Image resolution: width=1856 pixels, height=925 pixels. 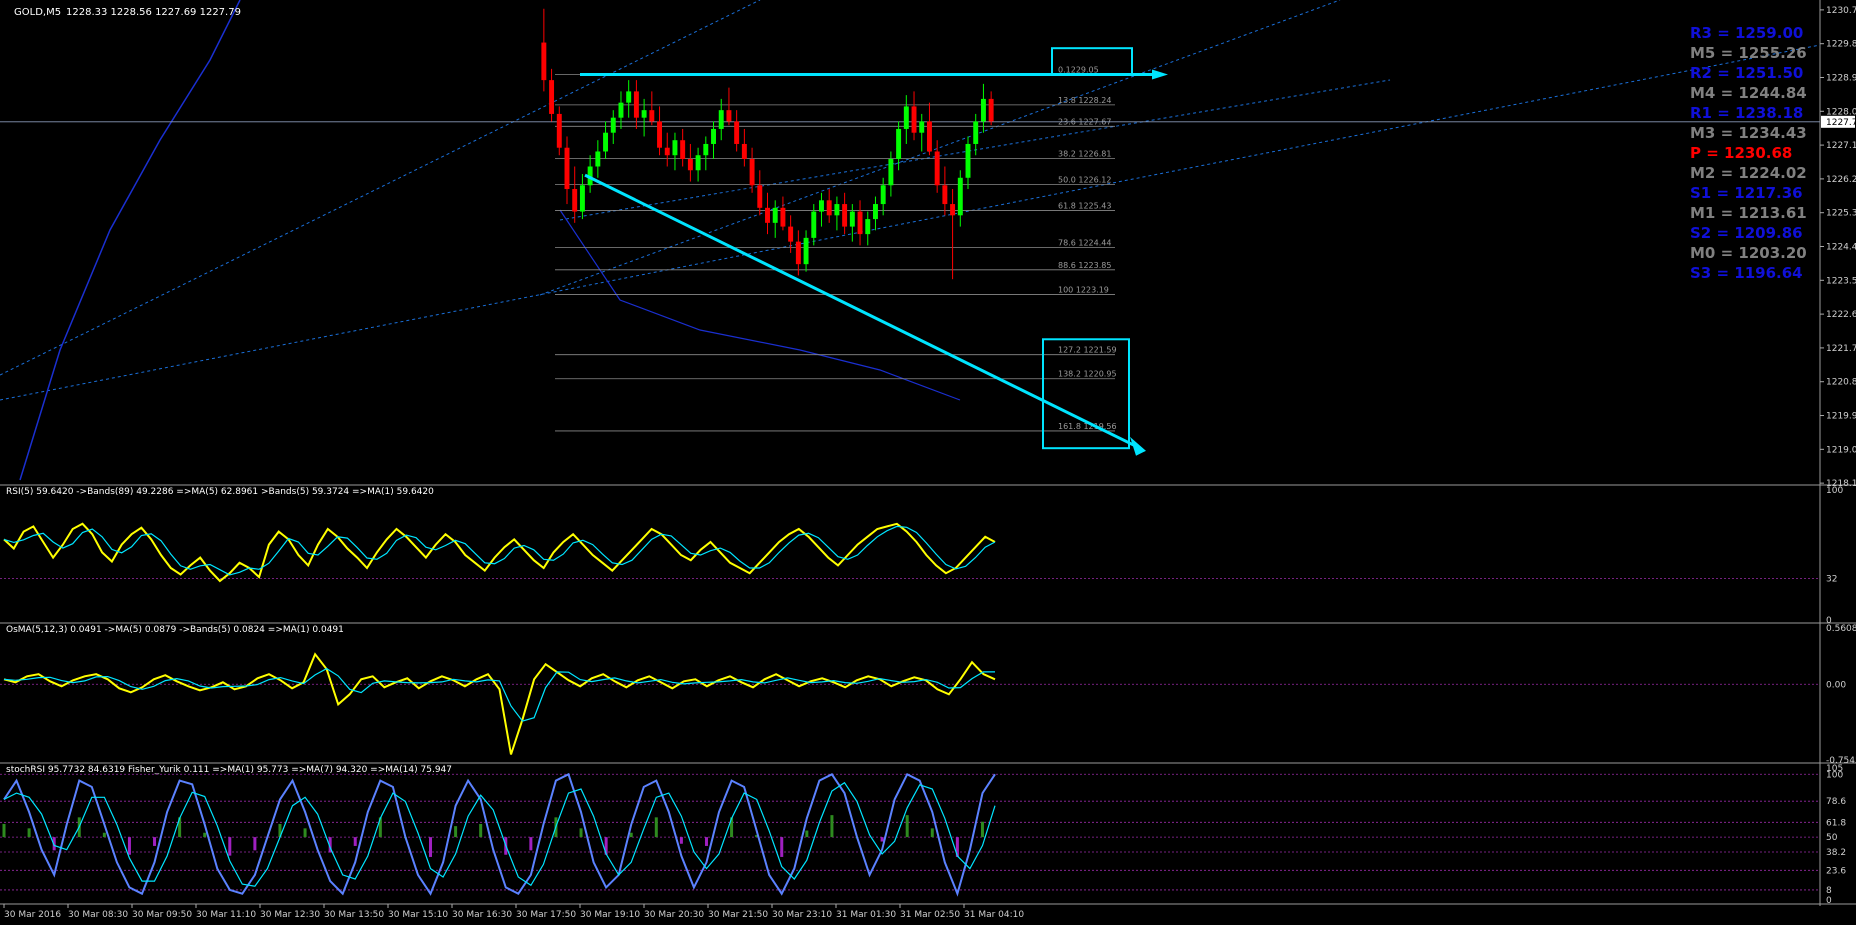 What do you see at coordinates (1841, 112) in the screenshot?
I see `price-tick-label: 1228.07` at bounding box center [1841, 112].